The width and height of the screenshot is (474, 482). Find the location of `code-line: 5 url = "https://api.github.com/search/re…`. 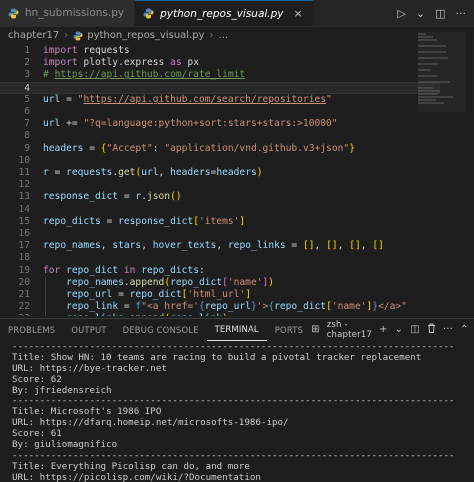

code-line: 5 url = "https://api.github.com/search/re… is located at coordinates (220, 100).